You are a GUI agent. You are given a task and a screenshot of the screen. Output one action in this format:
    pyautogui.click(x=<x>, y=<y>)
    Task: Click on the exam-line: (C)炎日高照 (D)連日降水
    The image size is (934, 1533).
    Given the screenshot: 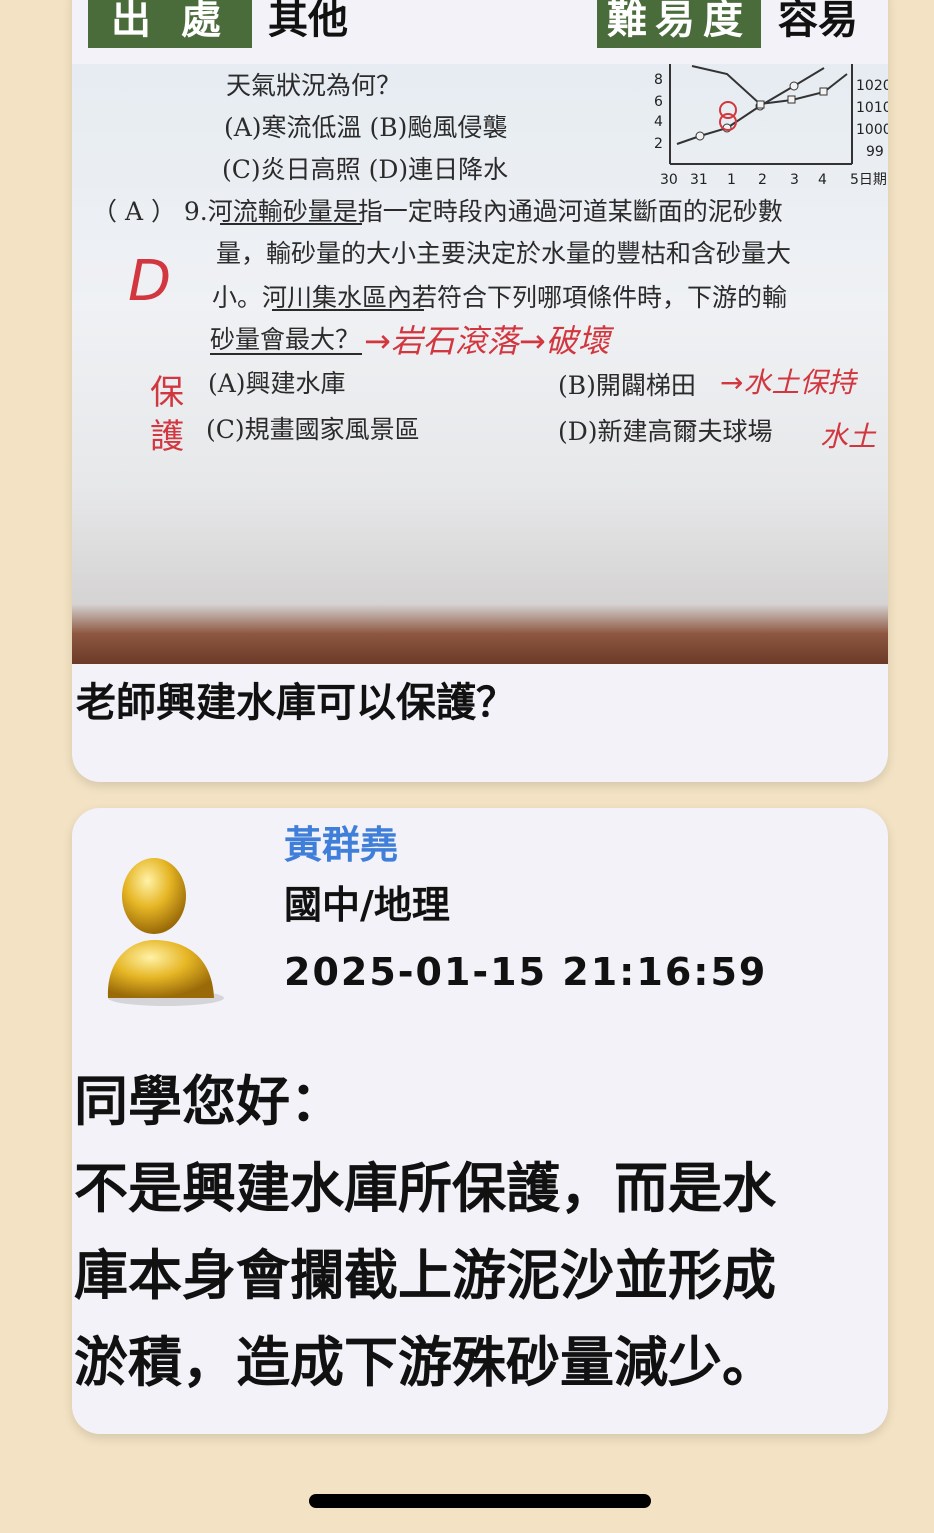 What is the action you would take?
    pyautogui.click(x=365, y=169)
    